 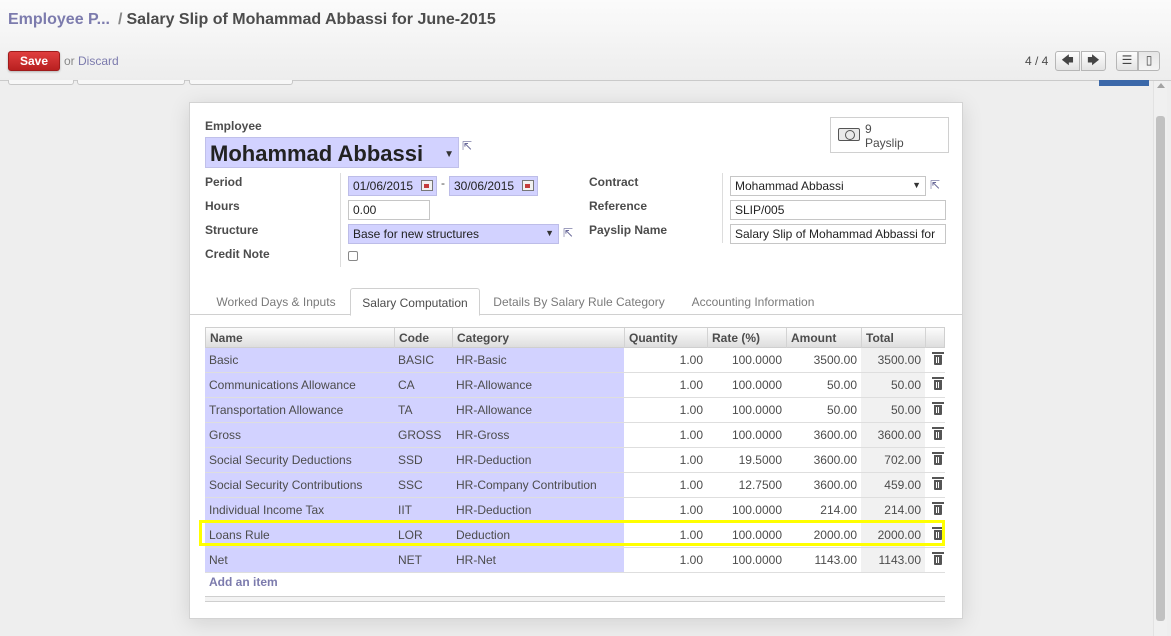 What do you see at coordinates (893, 460) in the screenshot?
I see `cell-total: 702.00` at bounding box center [893, 460].